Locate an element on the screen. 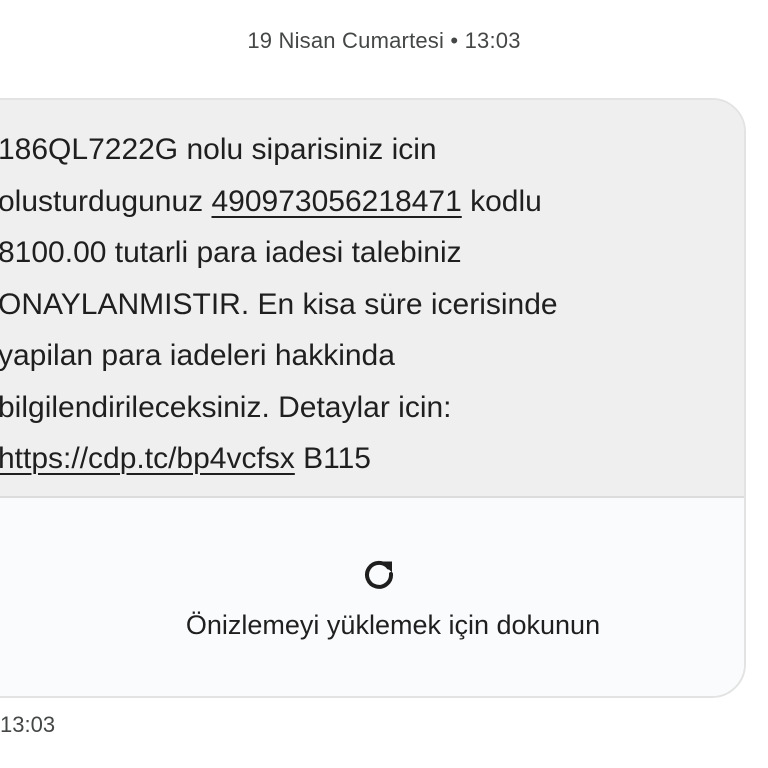  message-line: 8100.00 tutarli para iadesi talebiniz is located at coordinates (352, 253).